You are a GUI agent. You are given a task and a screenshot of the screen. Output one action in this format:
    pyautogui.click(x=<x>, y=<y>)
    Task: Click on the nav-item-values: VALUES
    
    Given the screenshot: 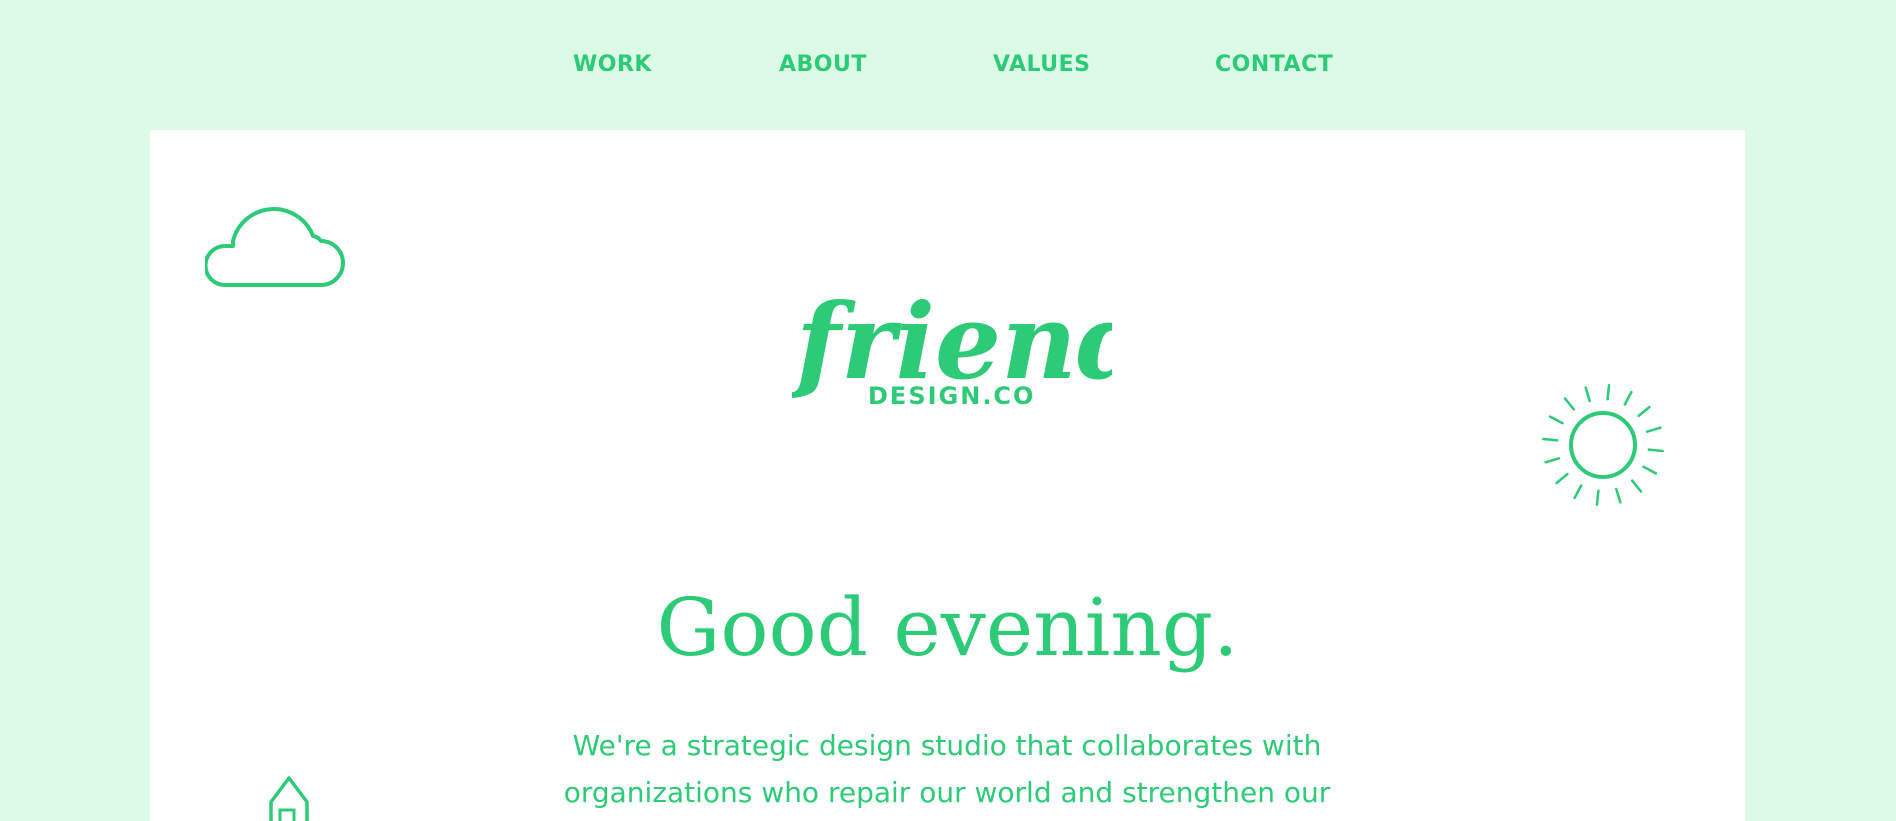 What is the action you would take?
    pyautogui.click(x=1042, y=65)
    